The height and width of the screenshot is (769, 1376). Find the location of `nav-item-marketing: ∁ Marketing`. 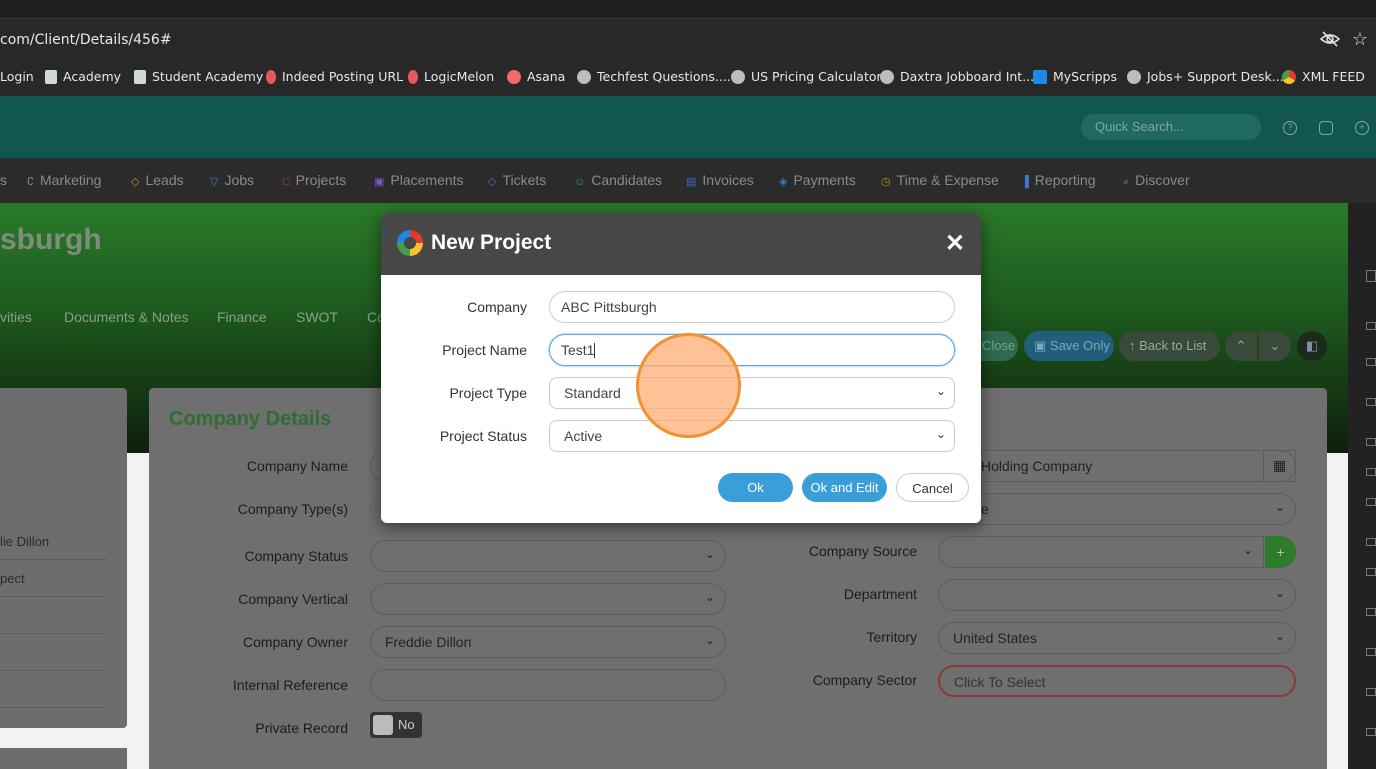

nav-item-marketing: ∁ Marketing is located at coordinates (64, 180).